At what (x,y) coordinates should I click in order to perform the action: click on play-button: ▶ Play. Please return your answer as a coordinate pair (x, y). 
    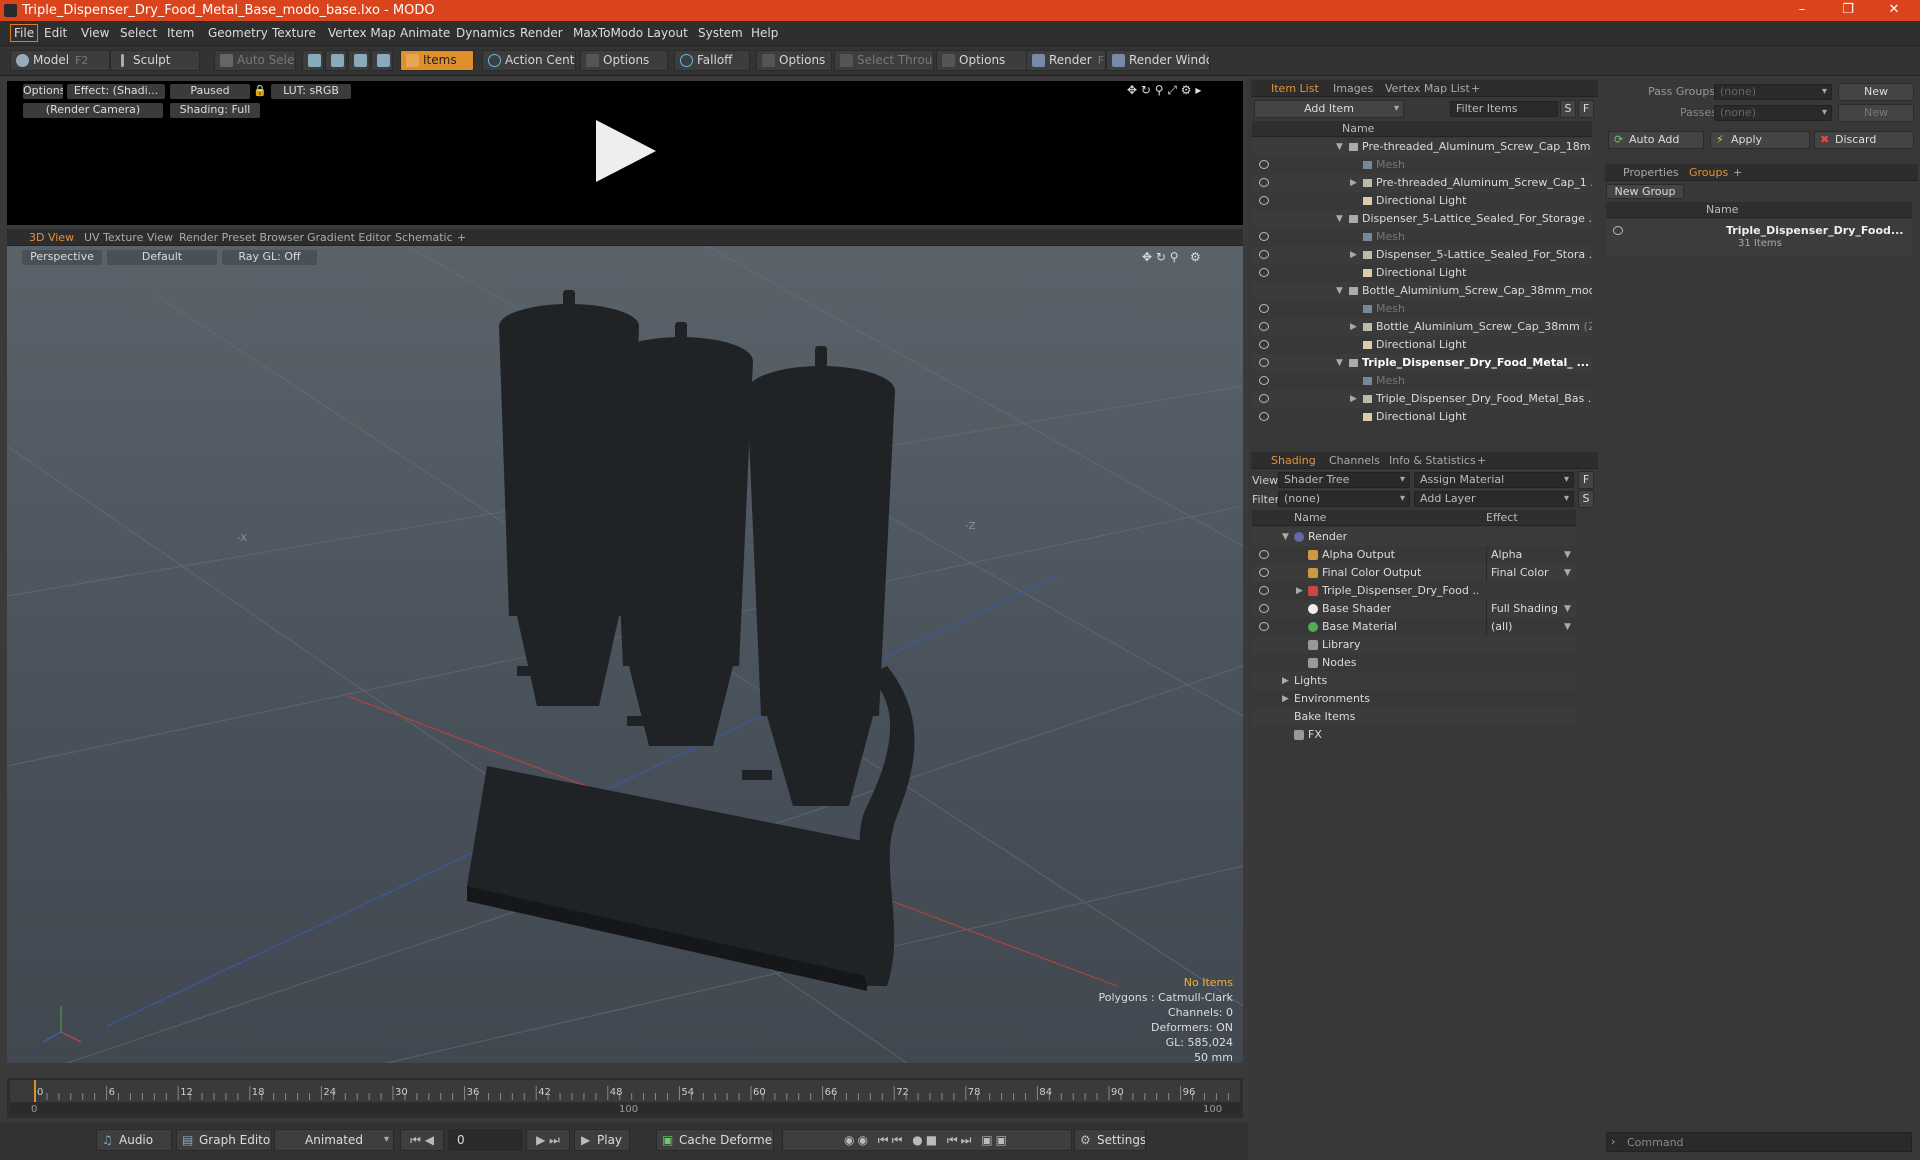
    Looking at the image, I should click on (602, 1140).